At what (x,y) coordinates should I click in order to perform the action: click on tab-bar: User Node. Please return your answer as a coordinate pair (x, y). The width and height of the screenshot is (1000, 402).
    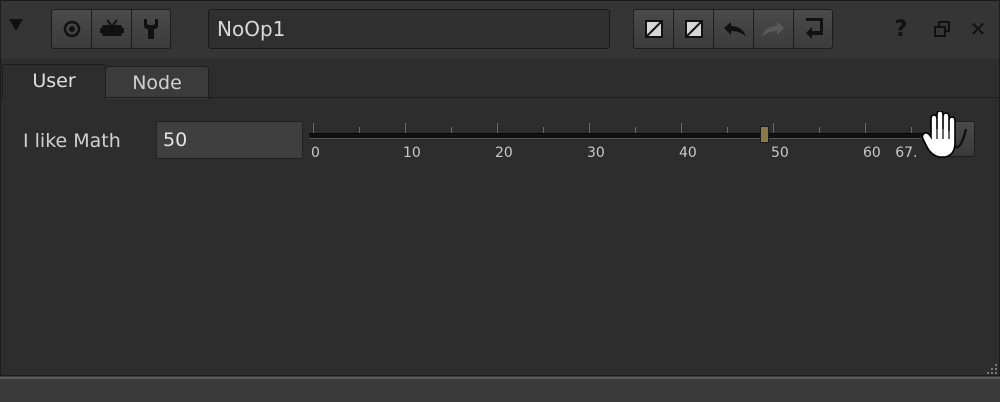
    Looking at the image, I should click on (500, 79).